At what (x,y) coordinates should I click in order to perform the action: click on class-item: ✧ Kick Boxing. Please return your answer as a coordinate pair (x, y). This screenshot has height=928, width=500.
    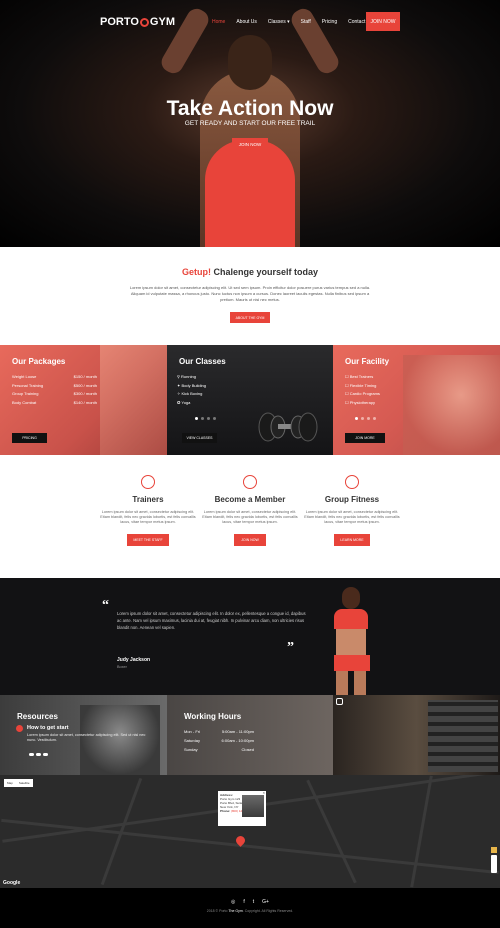
    Looking at the image, I should click on (191, 394).